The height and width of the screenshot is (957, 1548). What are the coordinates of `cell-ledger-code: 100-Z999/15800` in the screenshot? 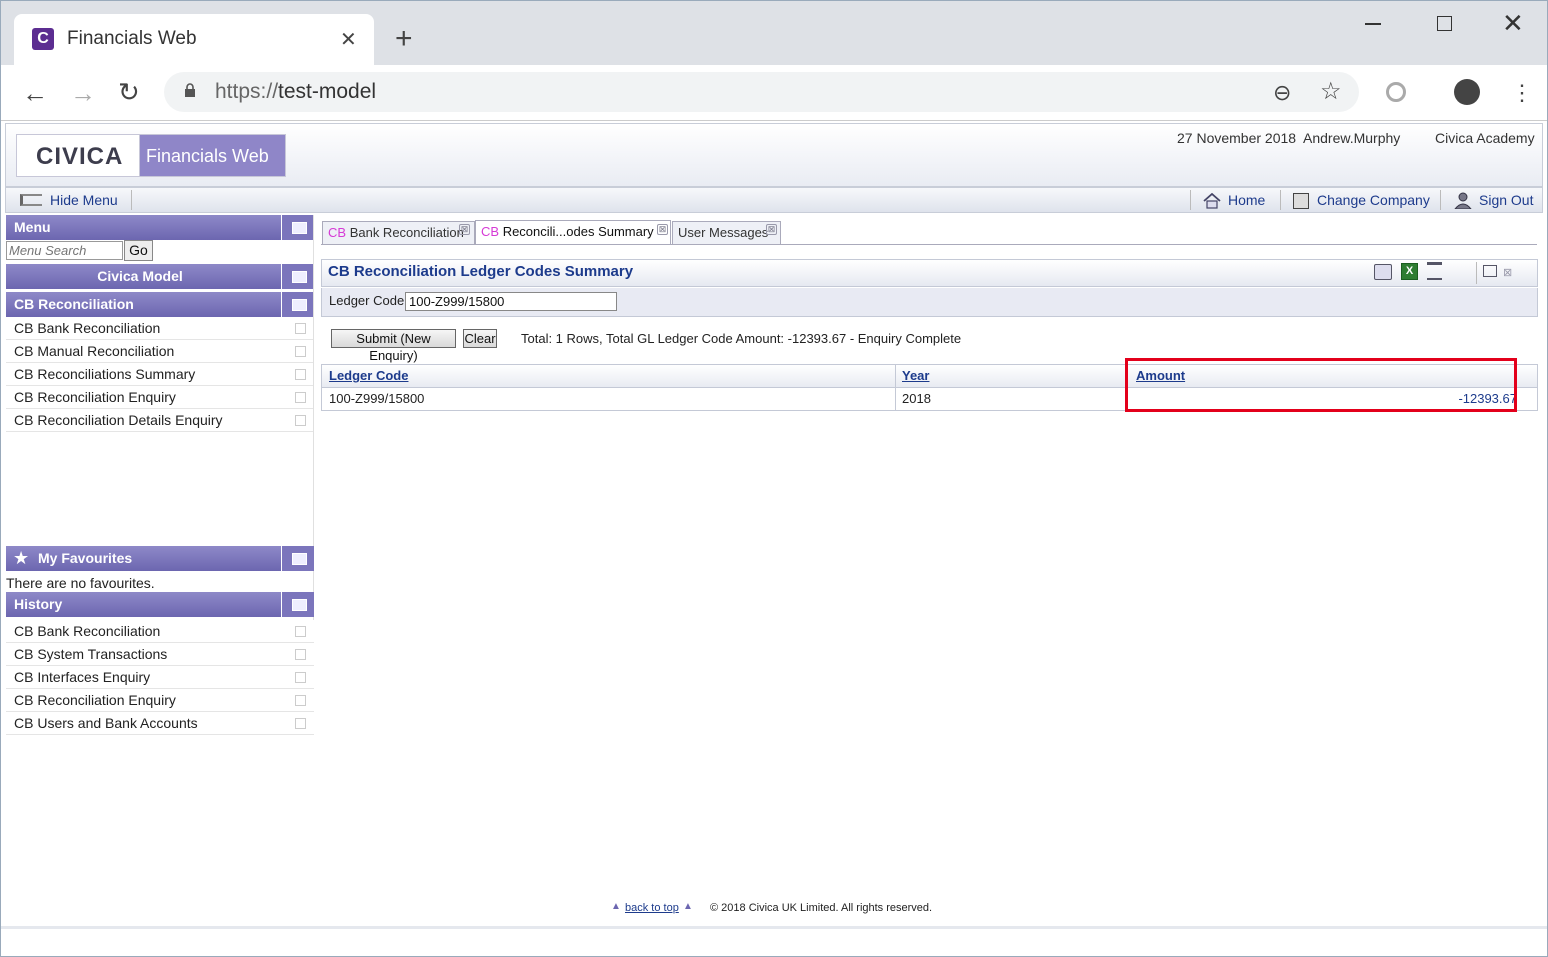 It's located at (377, 398).